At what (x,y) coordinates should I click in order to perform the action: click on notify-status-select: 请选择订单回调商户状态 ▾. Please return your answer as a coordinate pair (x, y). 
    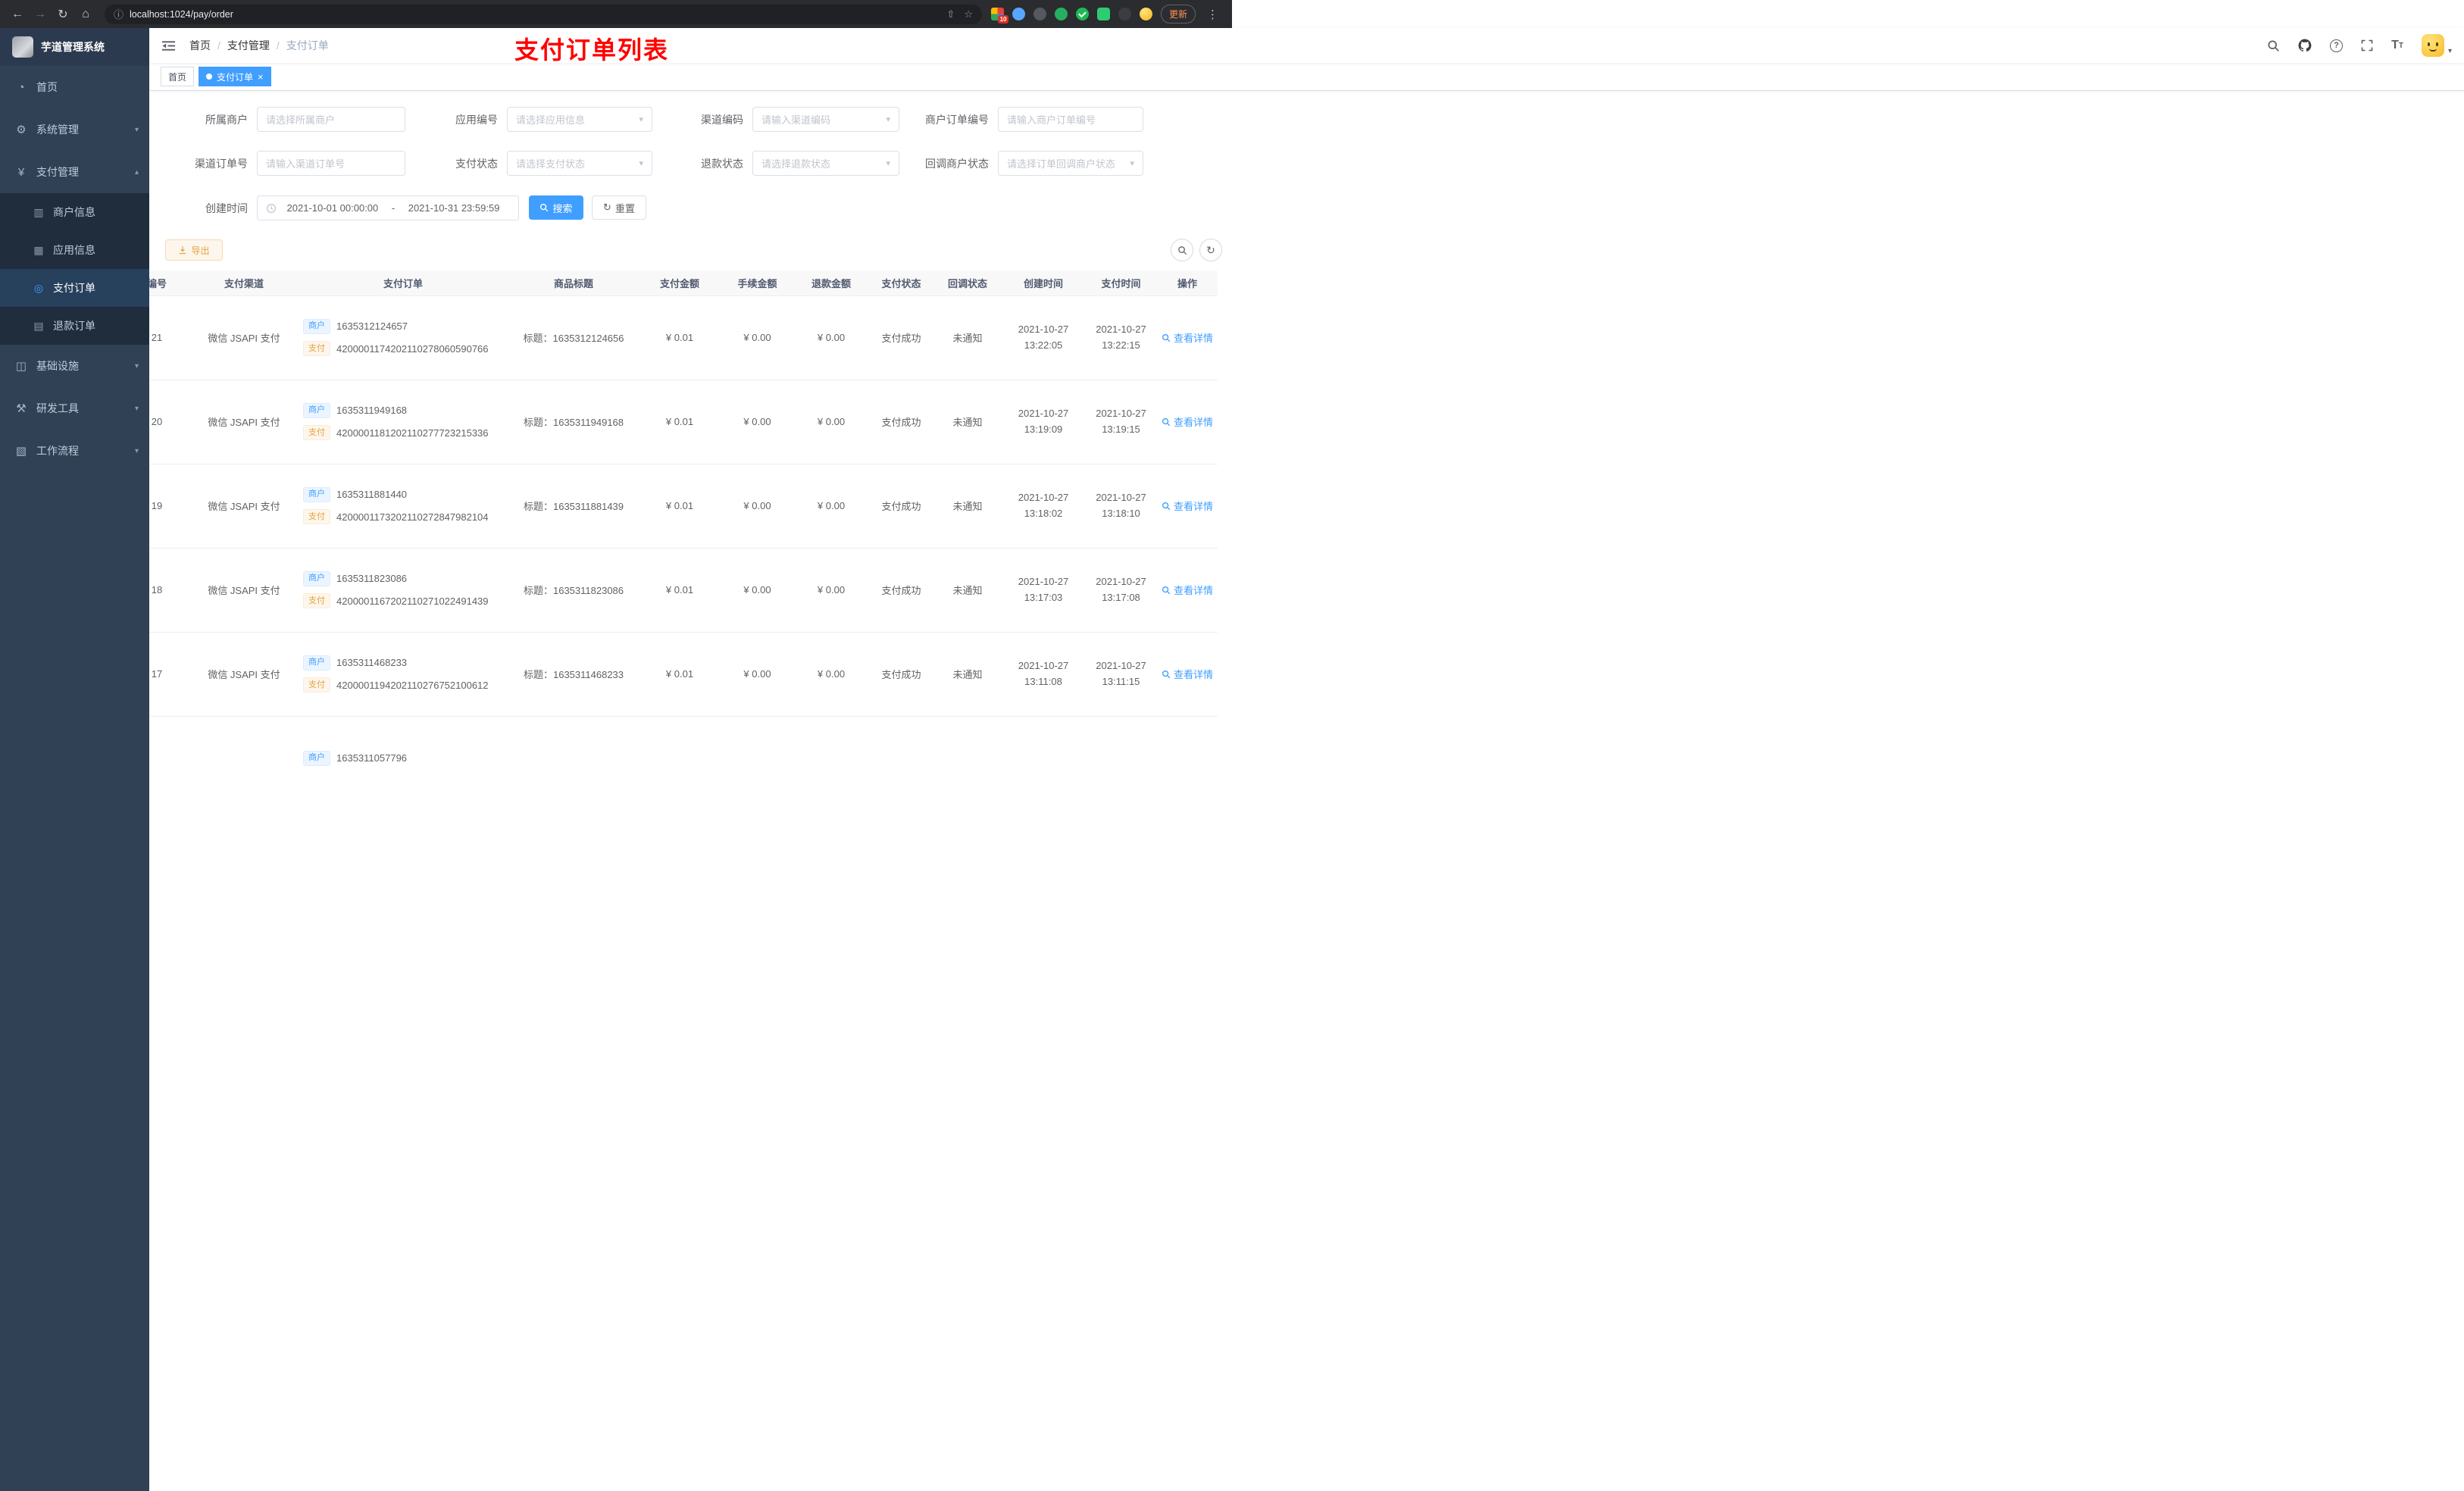
    Looking at the image, I should click on (1070, 163).